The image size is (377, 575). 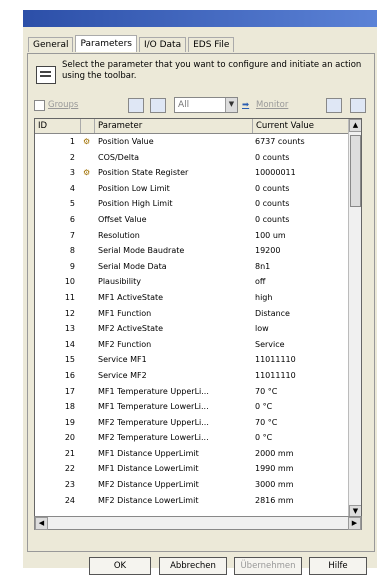 What do you see at coordinates (72, 204) in the screenshot?
I see `row-id: 5` at bounding box center [72, 204].